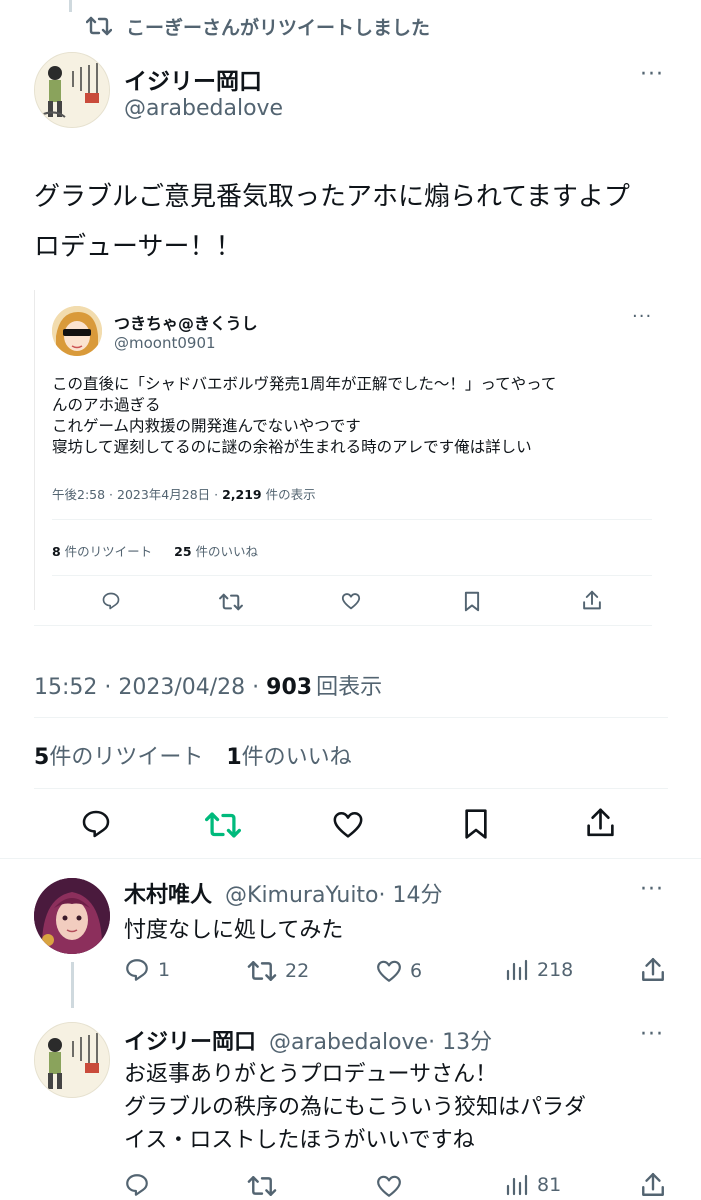 This screenshot has height=1200, width=701. I want to click on reply-body-line: グラブルの秩序の為にもこういう狡知はパラダ, so click(355, 1107).